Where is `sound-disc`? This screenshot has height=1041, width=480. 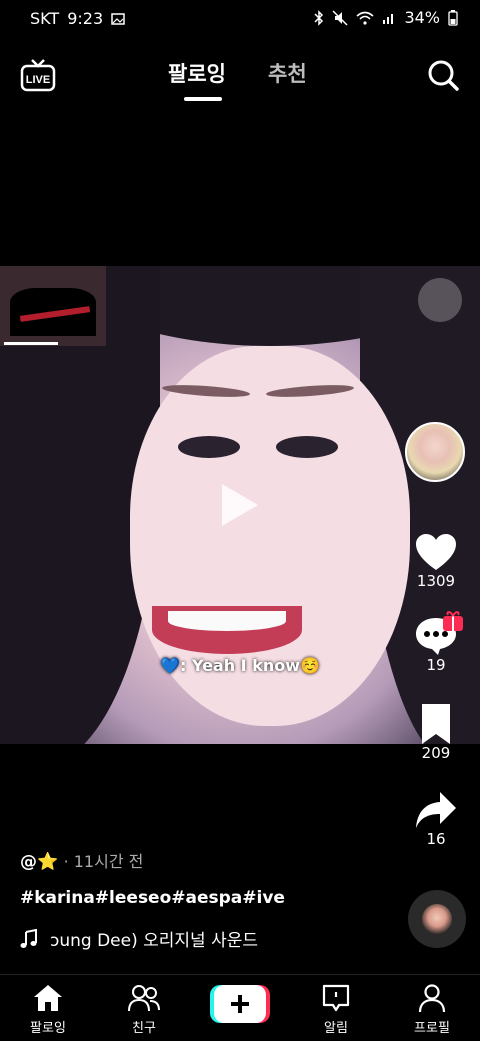
sound-disc is located at coordinates (437, 919).